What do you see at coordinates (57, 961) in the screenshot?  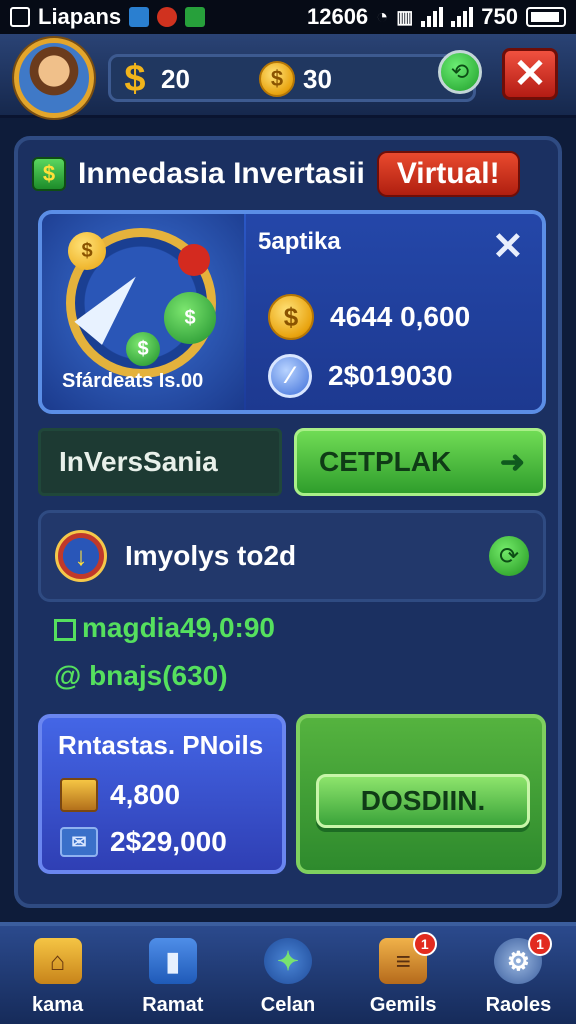 I see `home-icon: ⌂` at bounding box center [57, 961].